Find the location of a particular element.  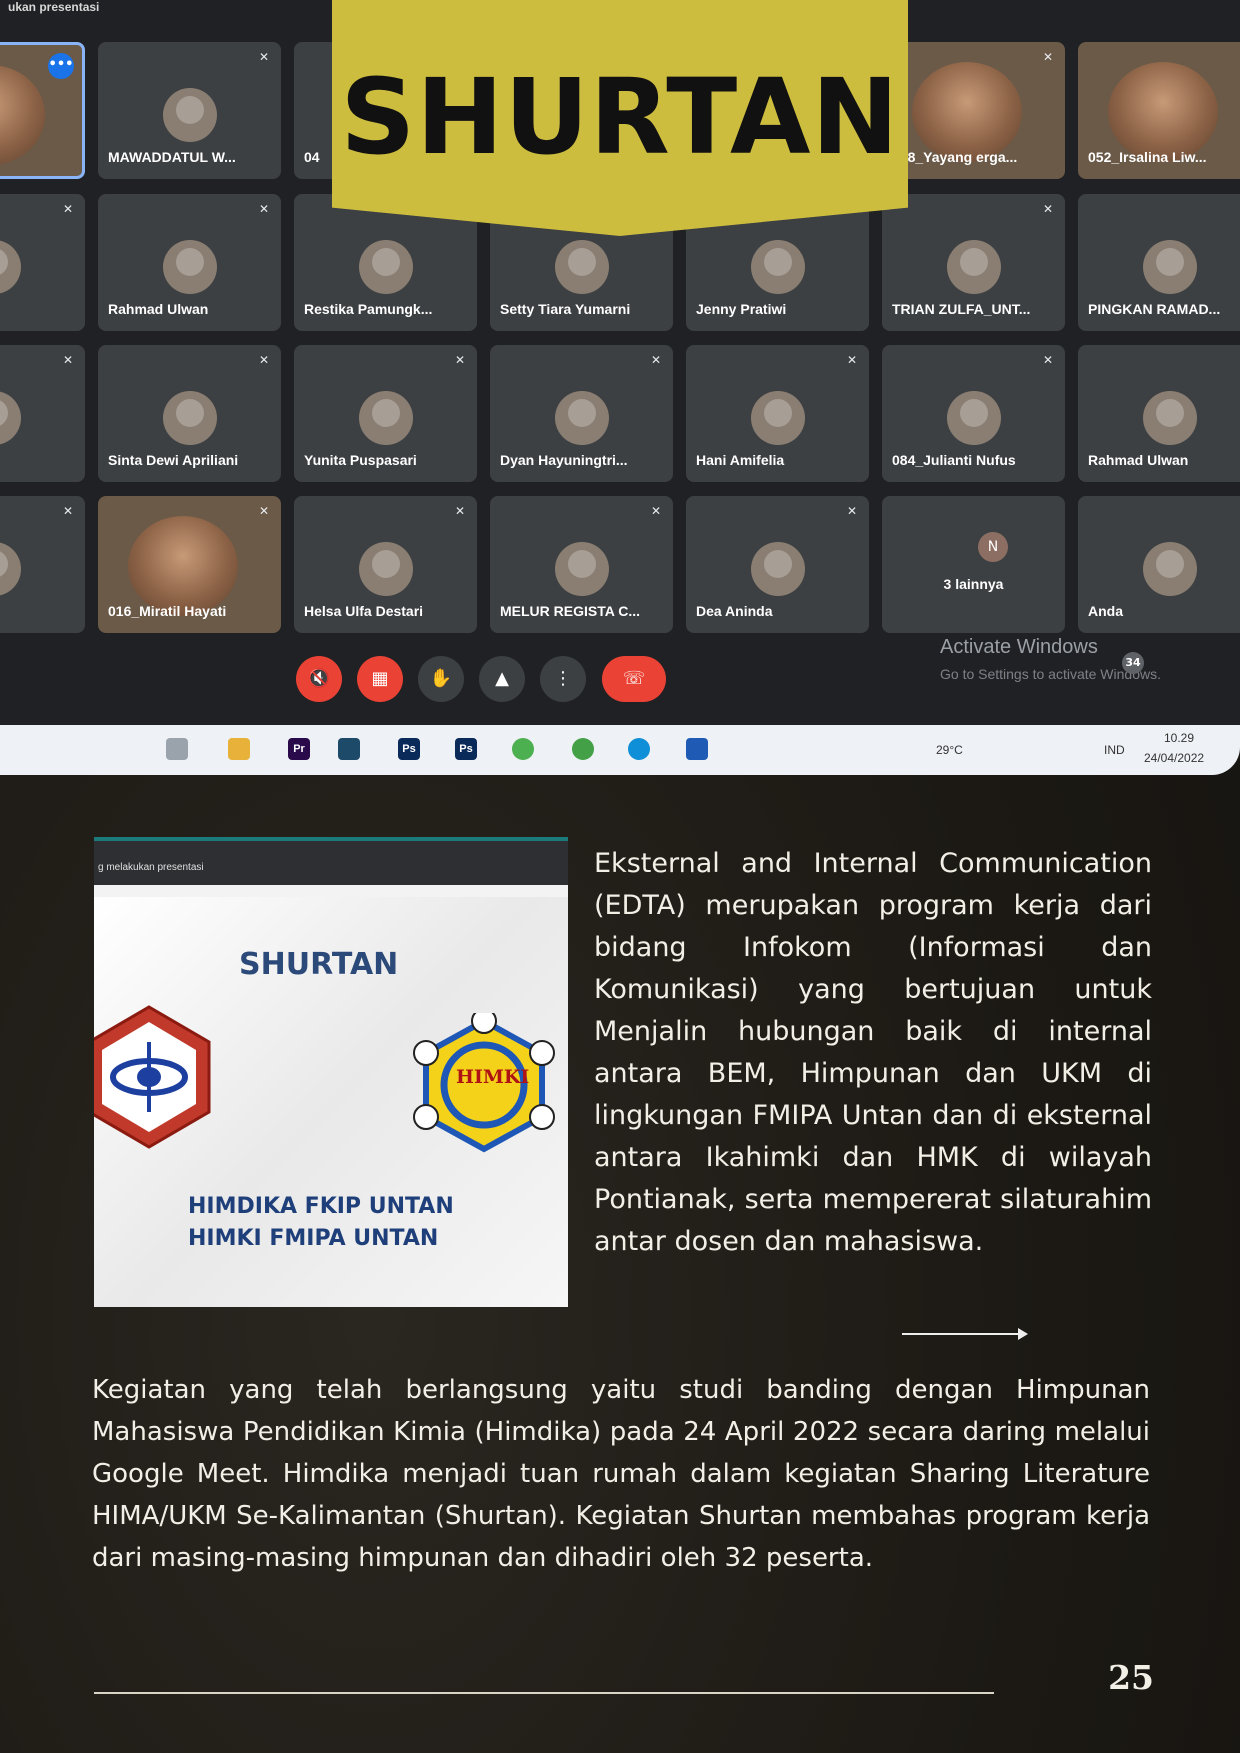

weather-text: 29°C is located at coordinates (949, 750).